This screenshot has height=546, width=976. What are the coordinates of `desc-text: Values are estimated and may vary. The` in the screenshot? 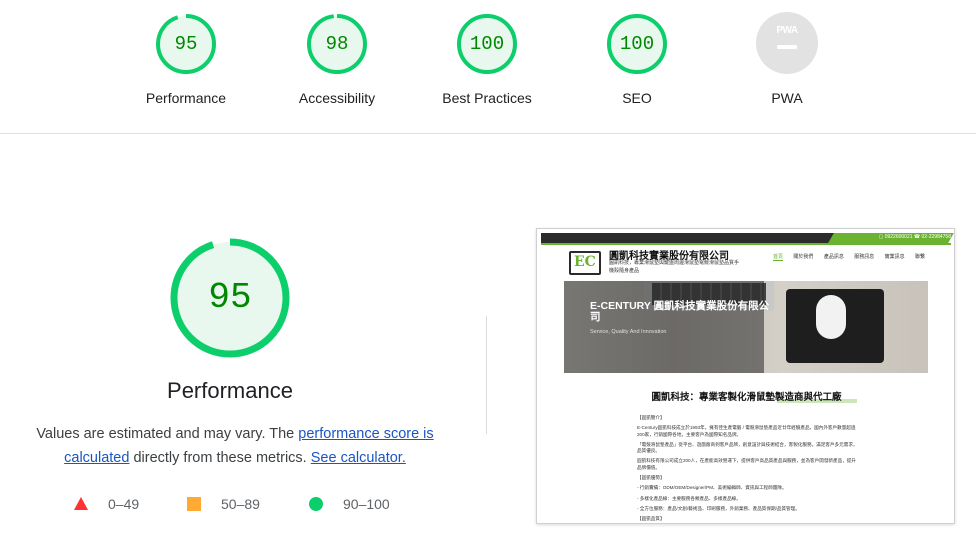 It's located at (167, 434).